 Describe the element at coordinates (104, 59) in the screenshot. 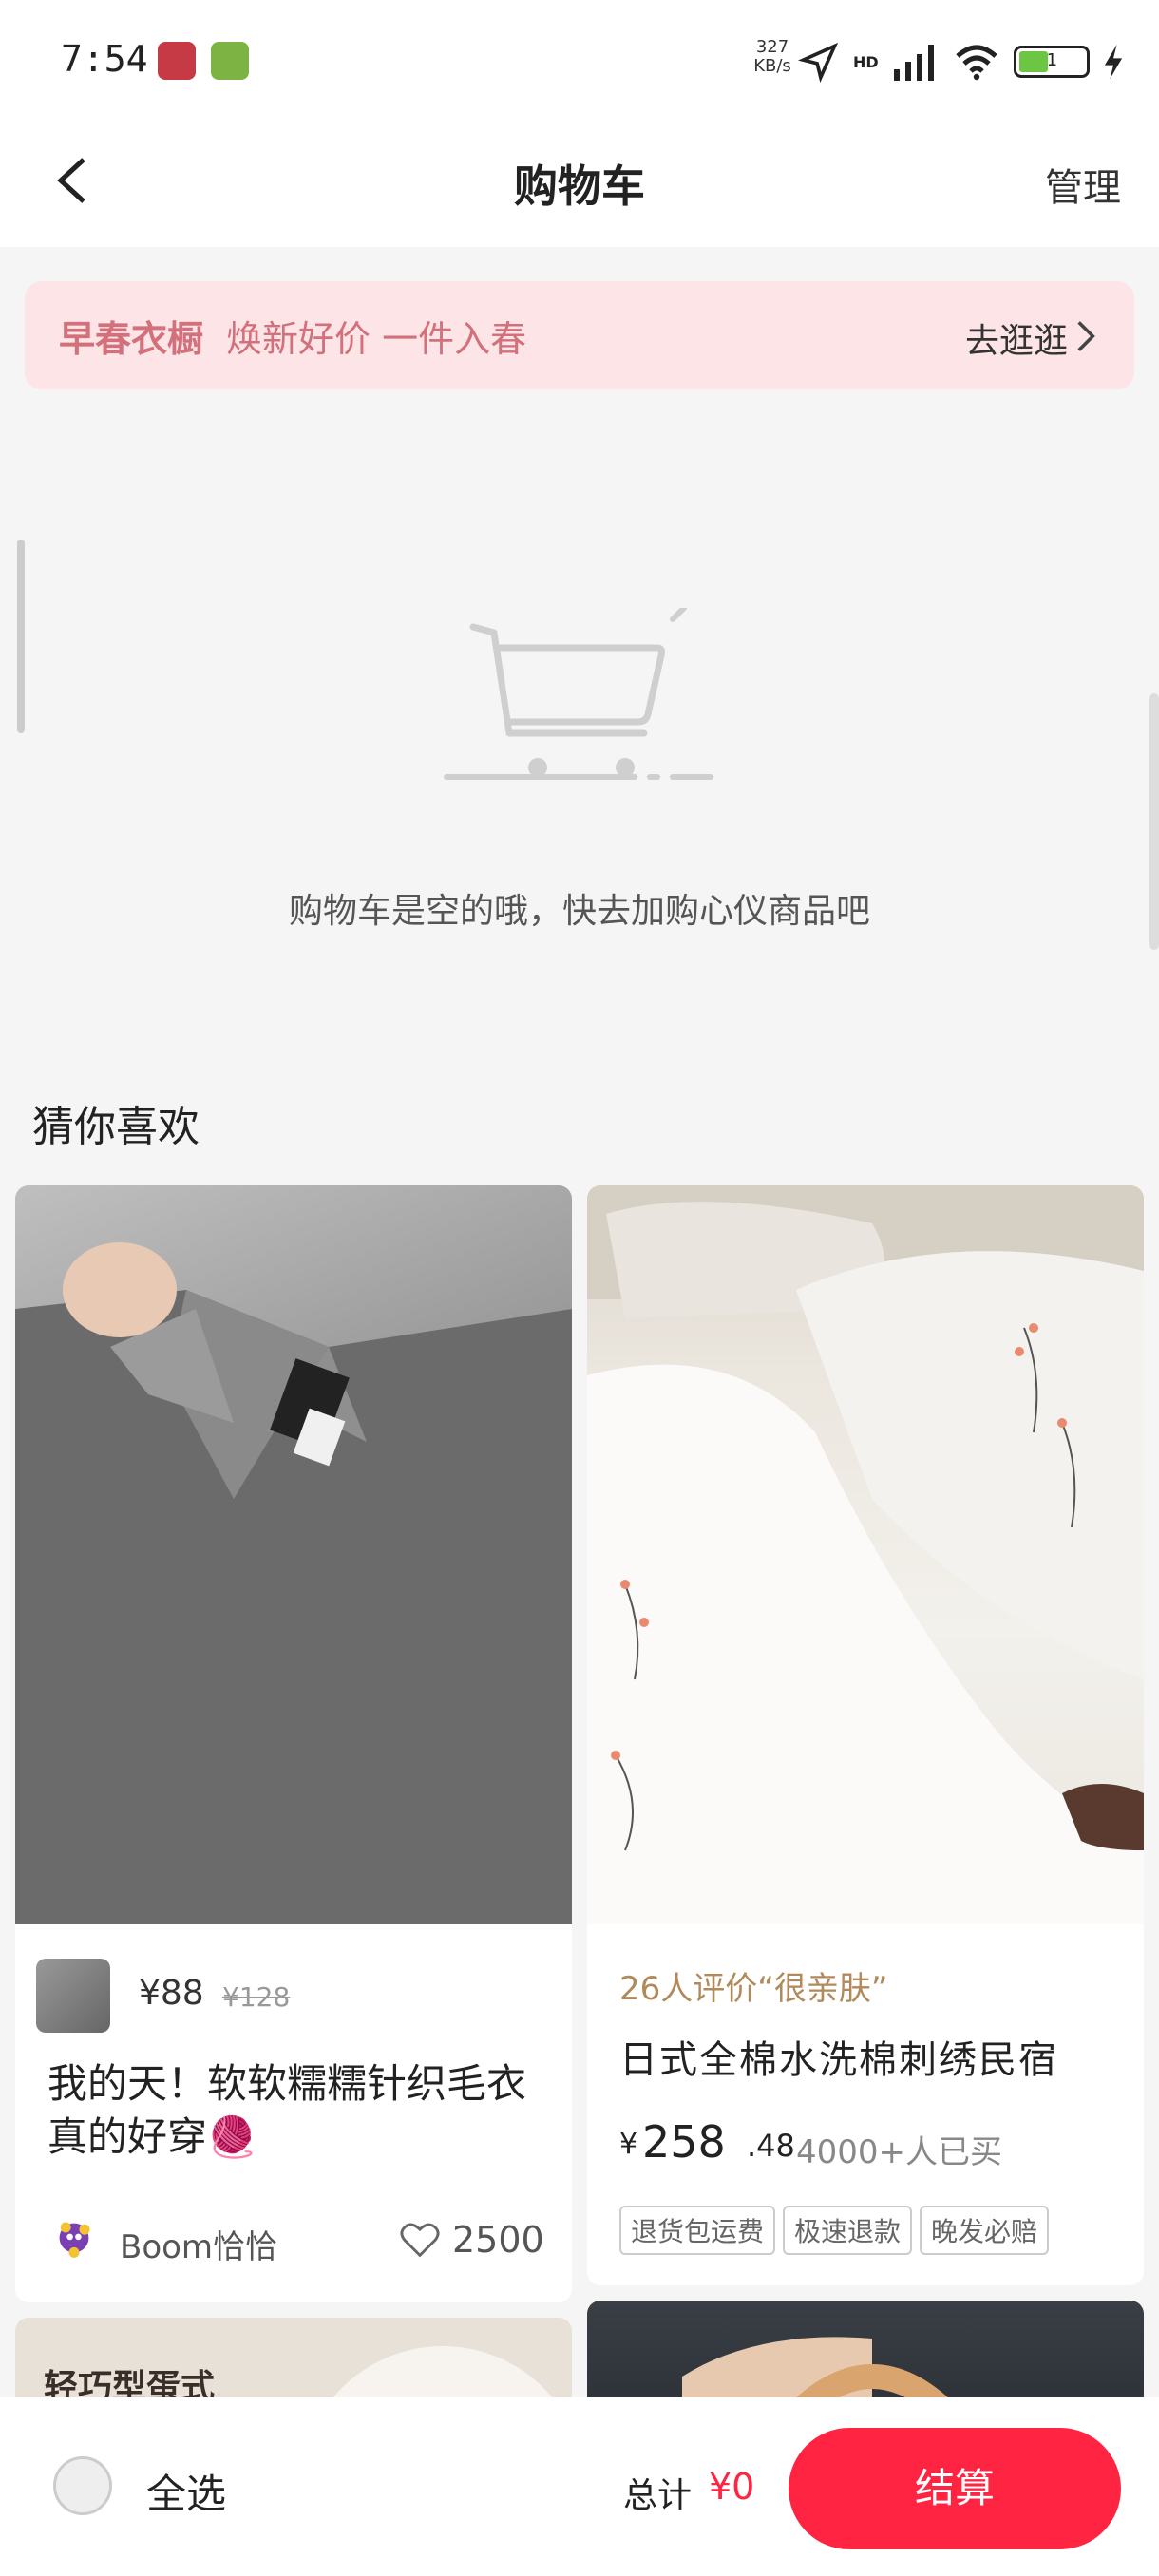

I see `status-time: 7:54` at that location.